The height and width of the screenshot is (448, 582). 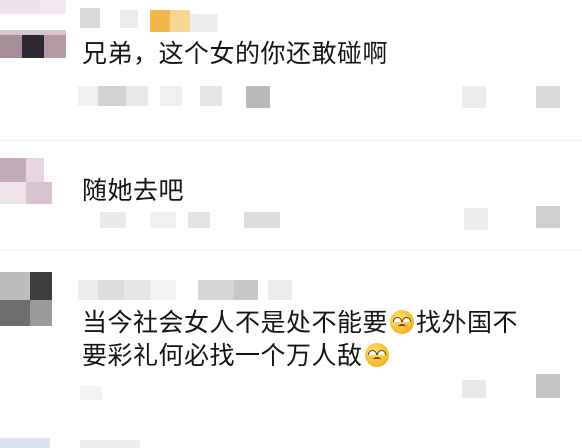 I want to click on comment-text-1: 兄弟，这个女的你还敢碰啊, so click(x=235, y=53).